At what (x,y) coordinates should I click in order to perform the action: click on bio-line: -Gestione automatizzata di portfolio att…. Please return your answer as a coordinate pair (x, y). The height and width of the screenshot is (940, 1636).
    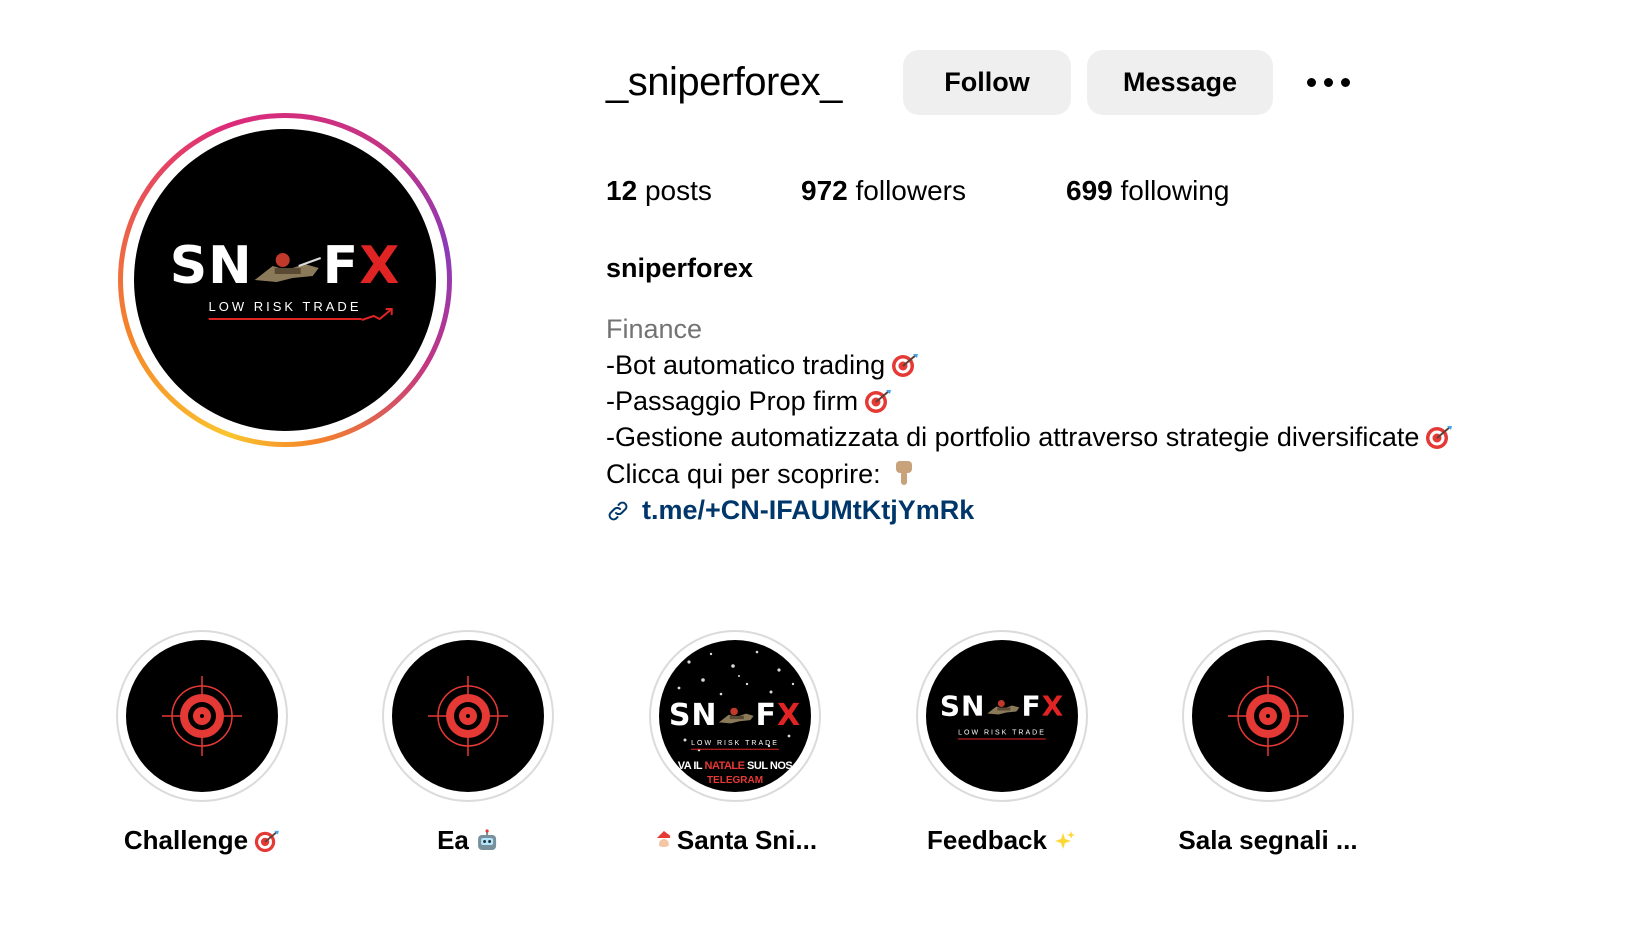
    Looking at the image, I should click on (1029, 437).